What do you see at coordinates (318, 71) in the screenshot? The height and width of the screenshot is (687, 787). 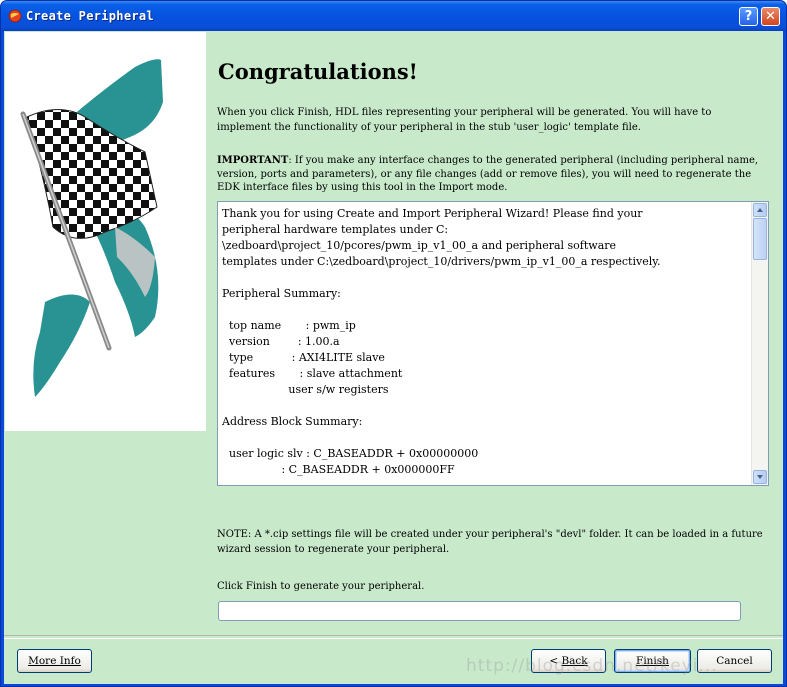 I see `page-heading: Congratulations!` at bounding box center [318, 71].